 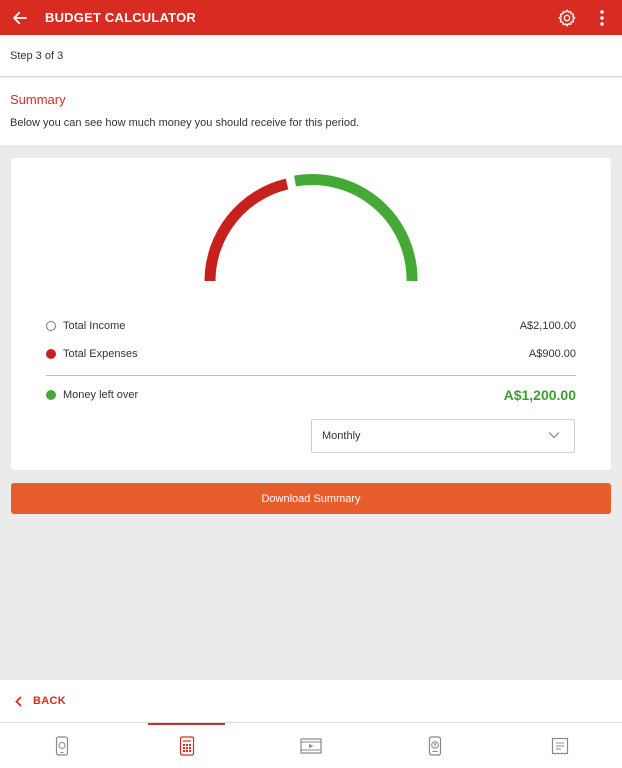 What do you see at coordinates (311, 375) in the screenshot?
I see `totals-divider` at bounding box center [311, 375].